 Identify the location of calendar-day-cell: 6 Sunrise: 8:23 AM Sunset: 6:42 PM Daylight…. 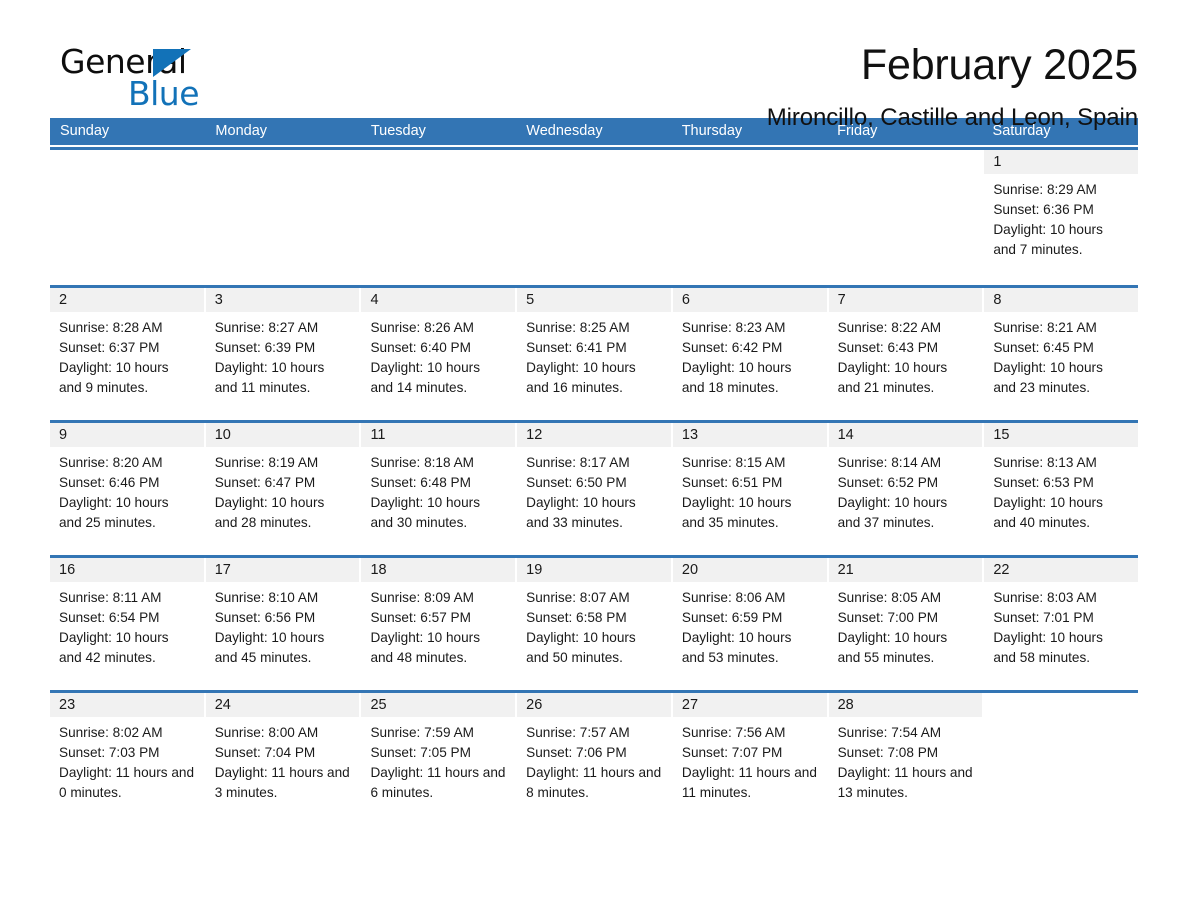
(750, 350).